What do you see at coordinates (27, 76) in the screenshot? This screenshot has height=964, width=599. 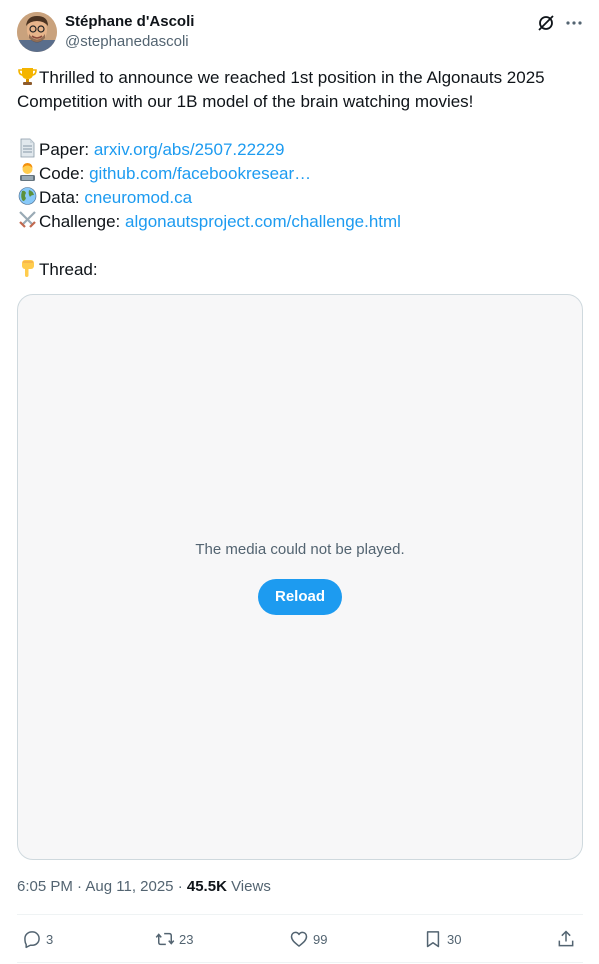 I see `trophy-emoji` at bounding box center [27, 76].